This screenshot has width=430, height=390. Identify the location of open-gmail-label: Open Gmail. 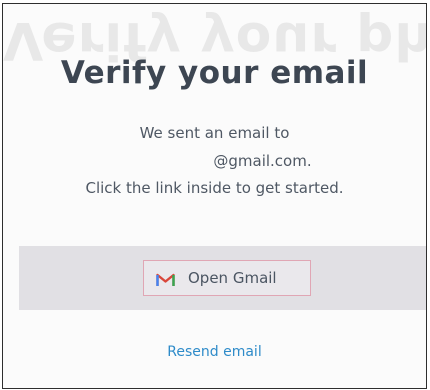
(232, 278).